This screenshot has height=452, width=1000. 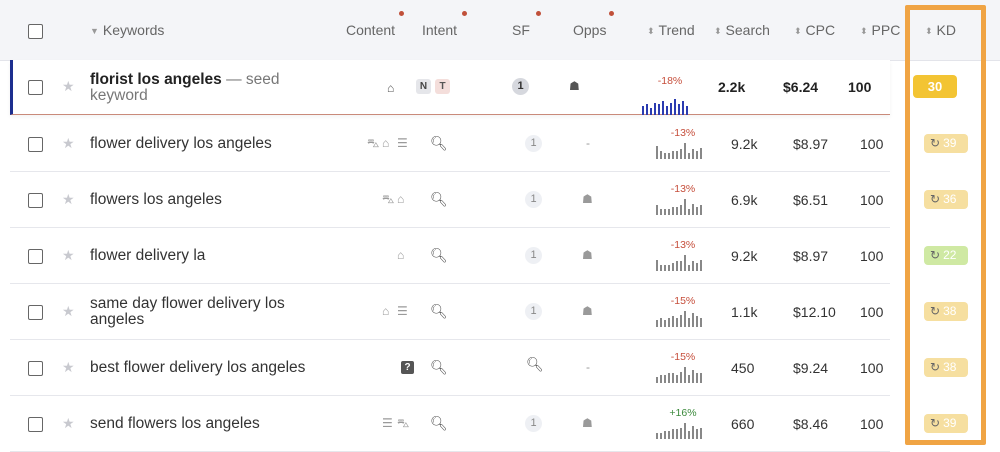 I want to click on col-content: Content, so click(x=370, y=30).